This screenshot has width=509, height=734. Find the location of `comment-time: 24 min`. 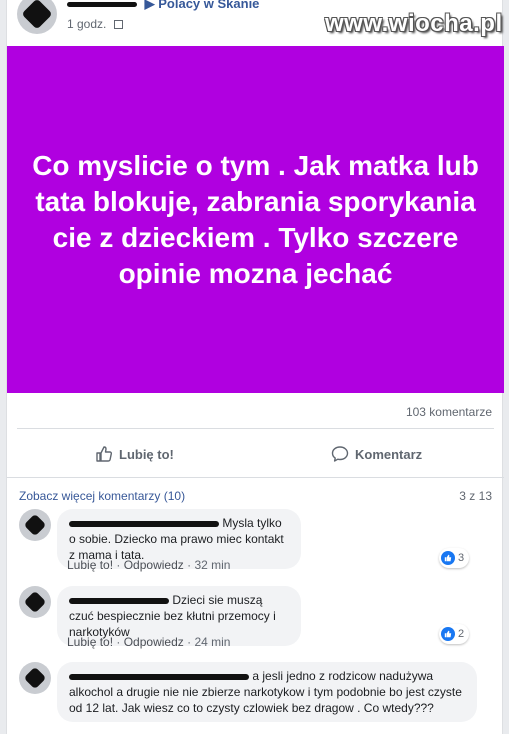

comment-time: 24 min is located at coordinates (212, 642).